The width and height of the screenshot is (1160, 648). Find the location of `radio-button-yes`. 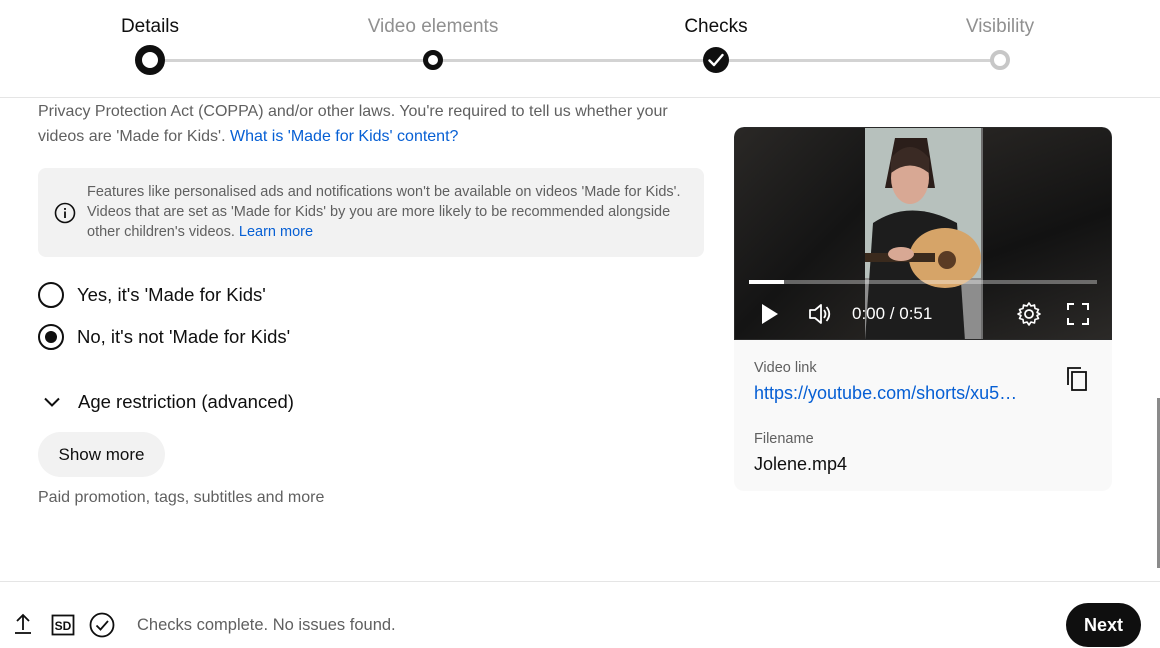

radio-button-yes is located at coordinates (51, 295).